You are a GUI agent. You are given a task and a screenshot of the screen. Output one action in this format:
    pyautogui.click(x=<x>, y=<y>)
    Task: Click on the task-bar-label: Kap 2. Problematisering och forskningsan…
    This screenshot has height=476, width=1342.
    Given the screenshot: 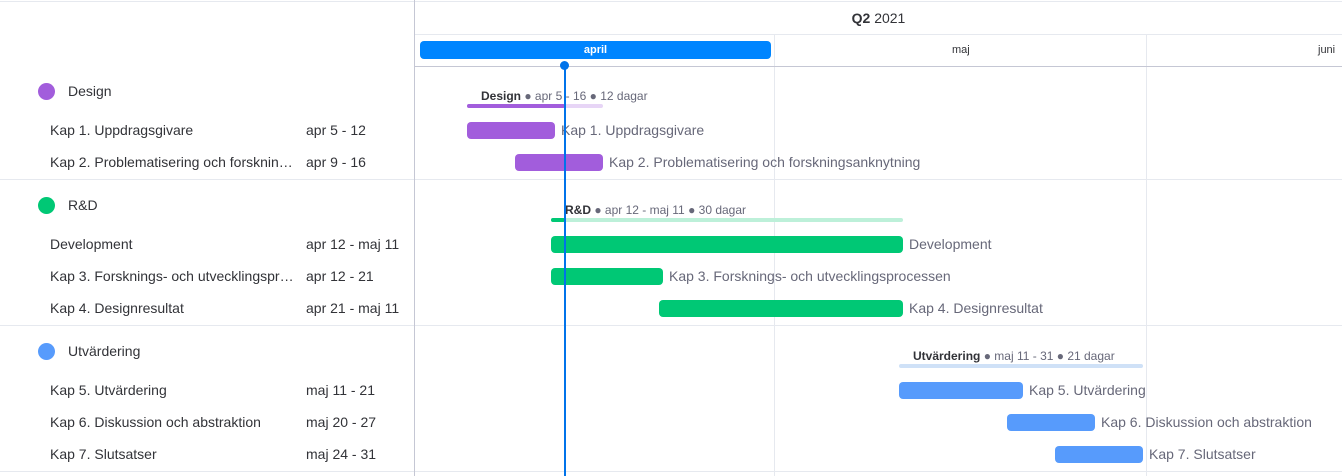 What is the action you would take?
    pyautogui.click(x=765, y=162)
    